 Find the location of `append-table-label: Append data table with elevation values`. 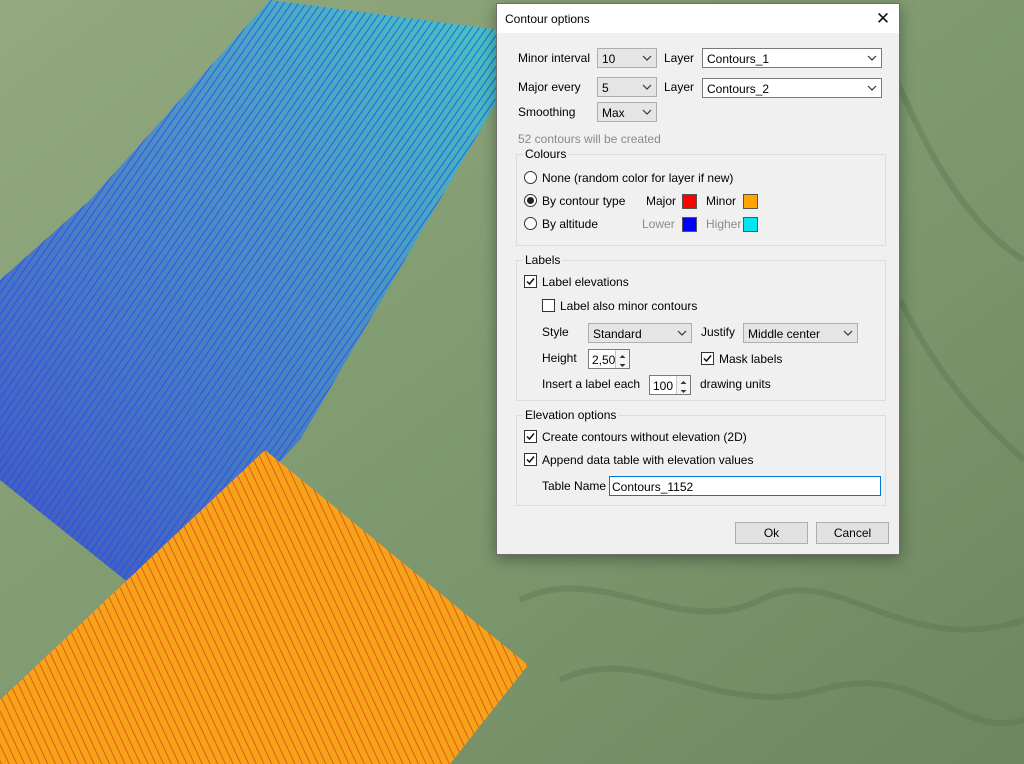

append-table-label: Append data table with elevation values is located at coordinates (648, 460).